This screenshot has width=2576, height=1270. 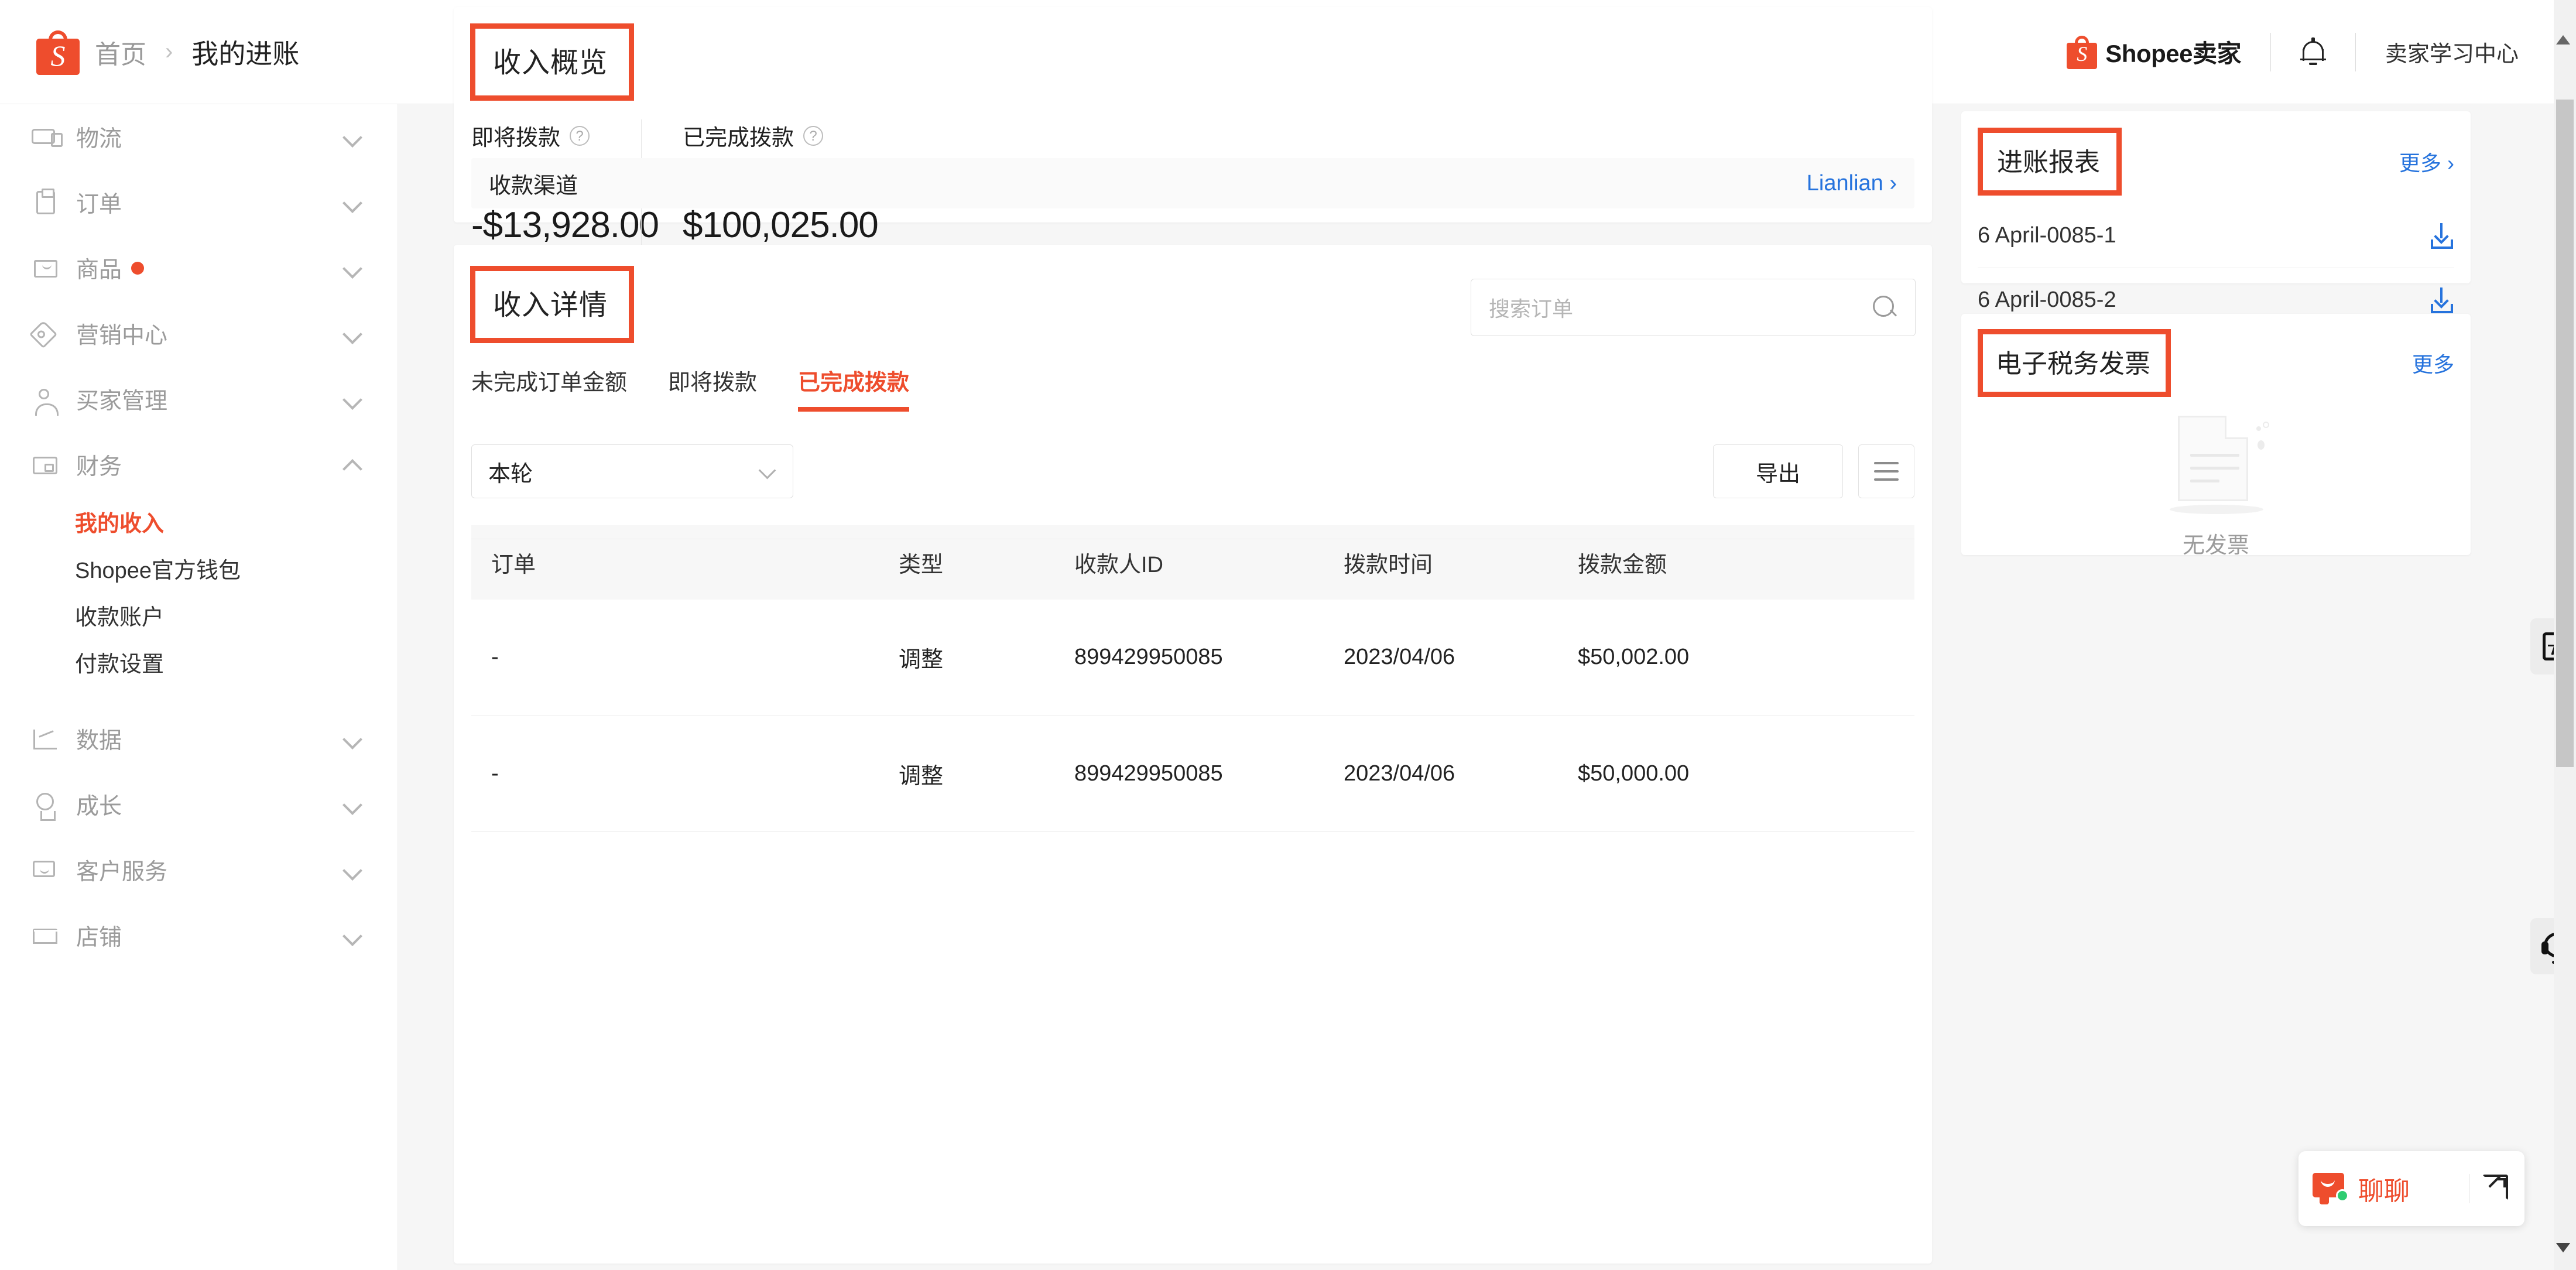 What do you see at coordinates (1192, 471) in the screenshot?
I see `income-detail-toolbar: 本轮 导出` at bounding box center [1192, 471].